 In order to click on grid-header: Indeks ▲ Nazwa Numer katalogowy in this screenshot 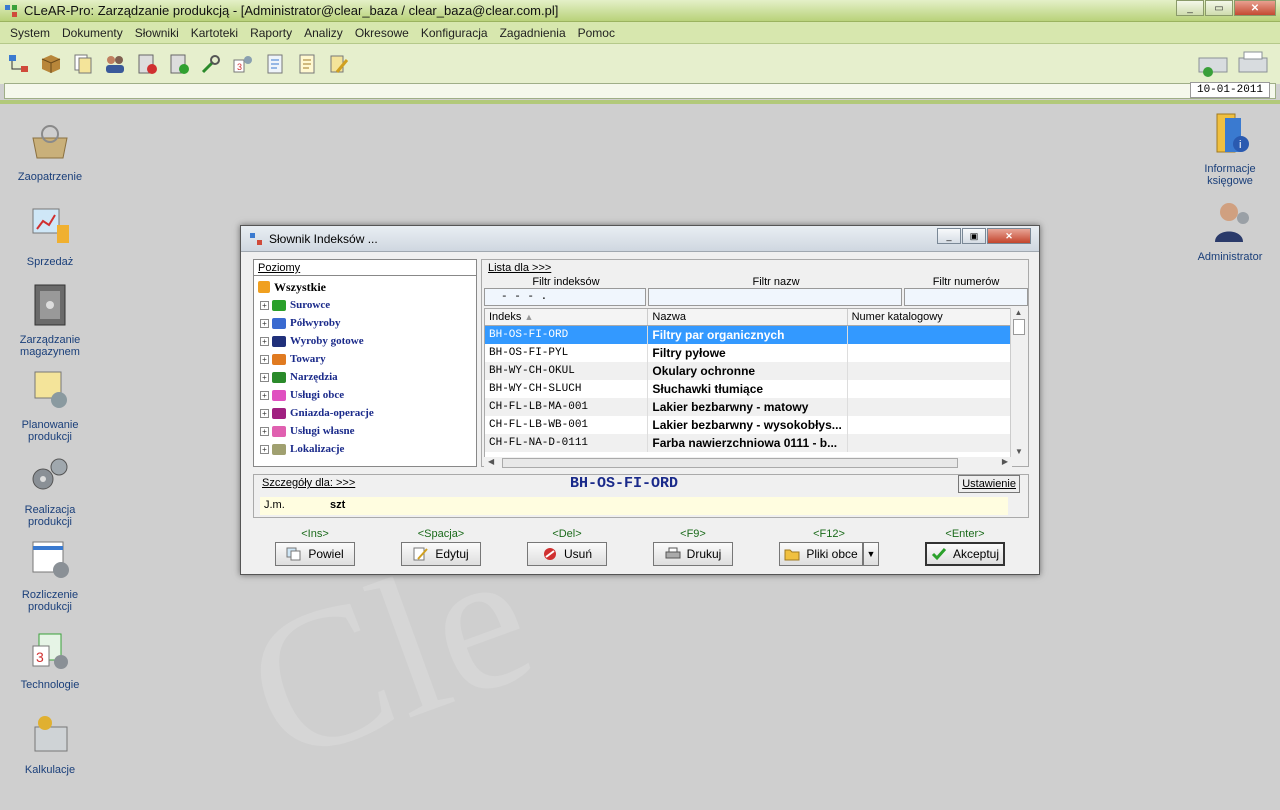, I will do `click(748, 317)`.